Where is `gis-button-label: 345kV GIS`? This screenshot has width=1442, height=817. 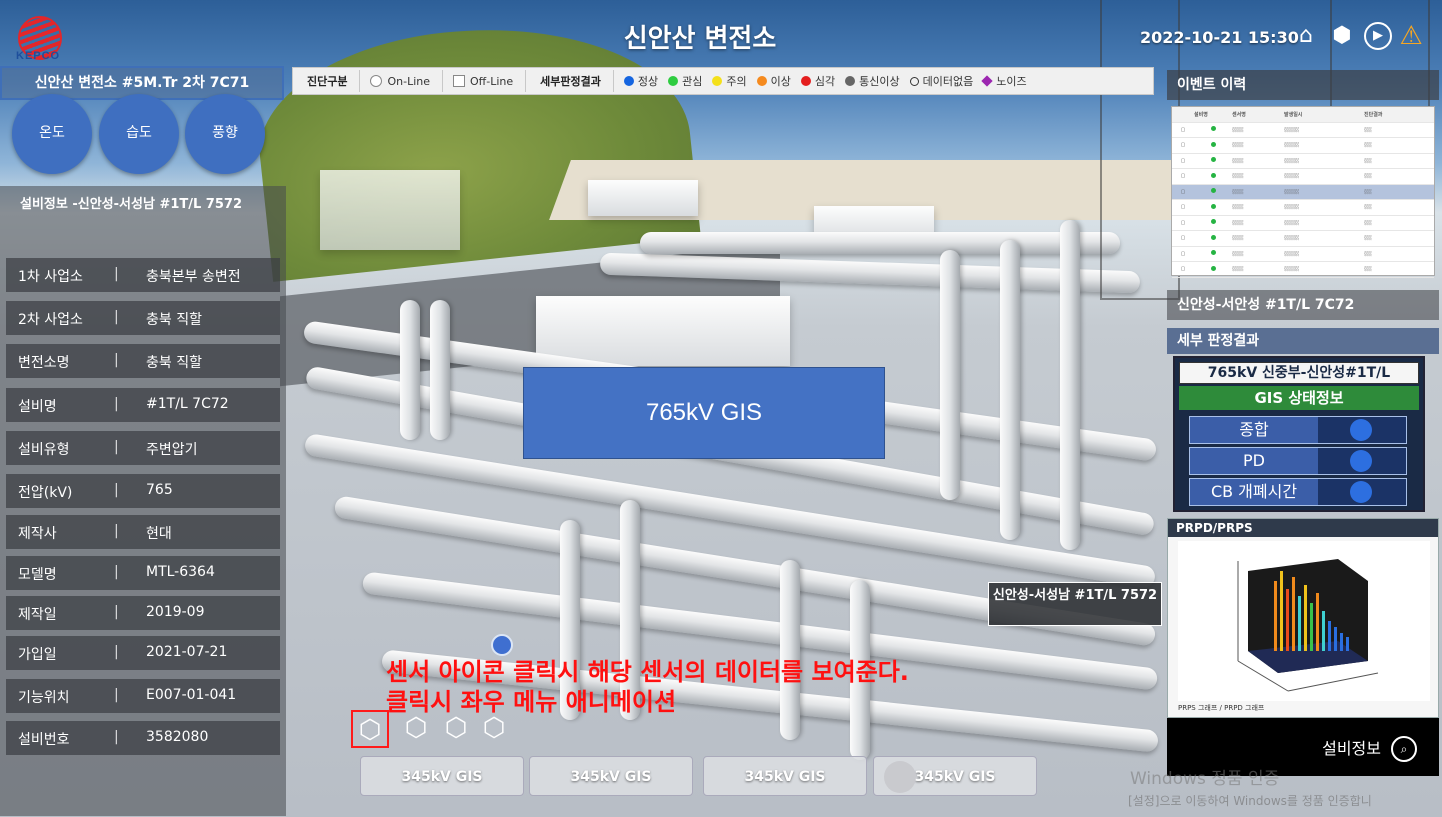 gis-button-label: 345kV GIS is located at coordinates (442, 777).